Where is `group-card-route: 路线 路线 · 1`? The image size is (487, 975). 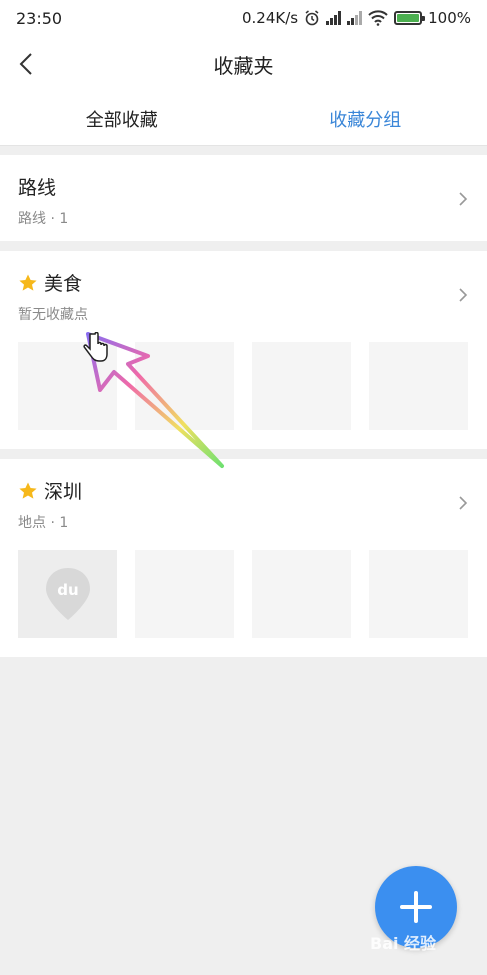 group-card-route: 路线 路线 · 1 is located at coordinates (243, 198).